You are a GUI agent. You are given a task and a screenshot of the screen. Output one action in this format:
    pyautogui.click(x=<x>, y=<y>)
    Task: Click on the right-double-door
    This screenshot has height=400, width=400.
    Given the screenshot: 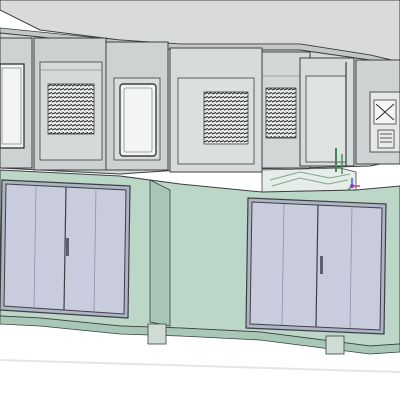 What is the action you would take?
    pyautogui.click(x=316, y=266)
    